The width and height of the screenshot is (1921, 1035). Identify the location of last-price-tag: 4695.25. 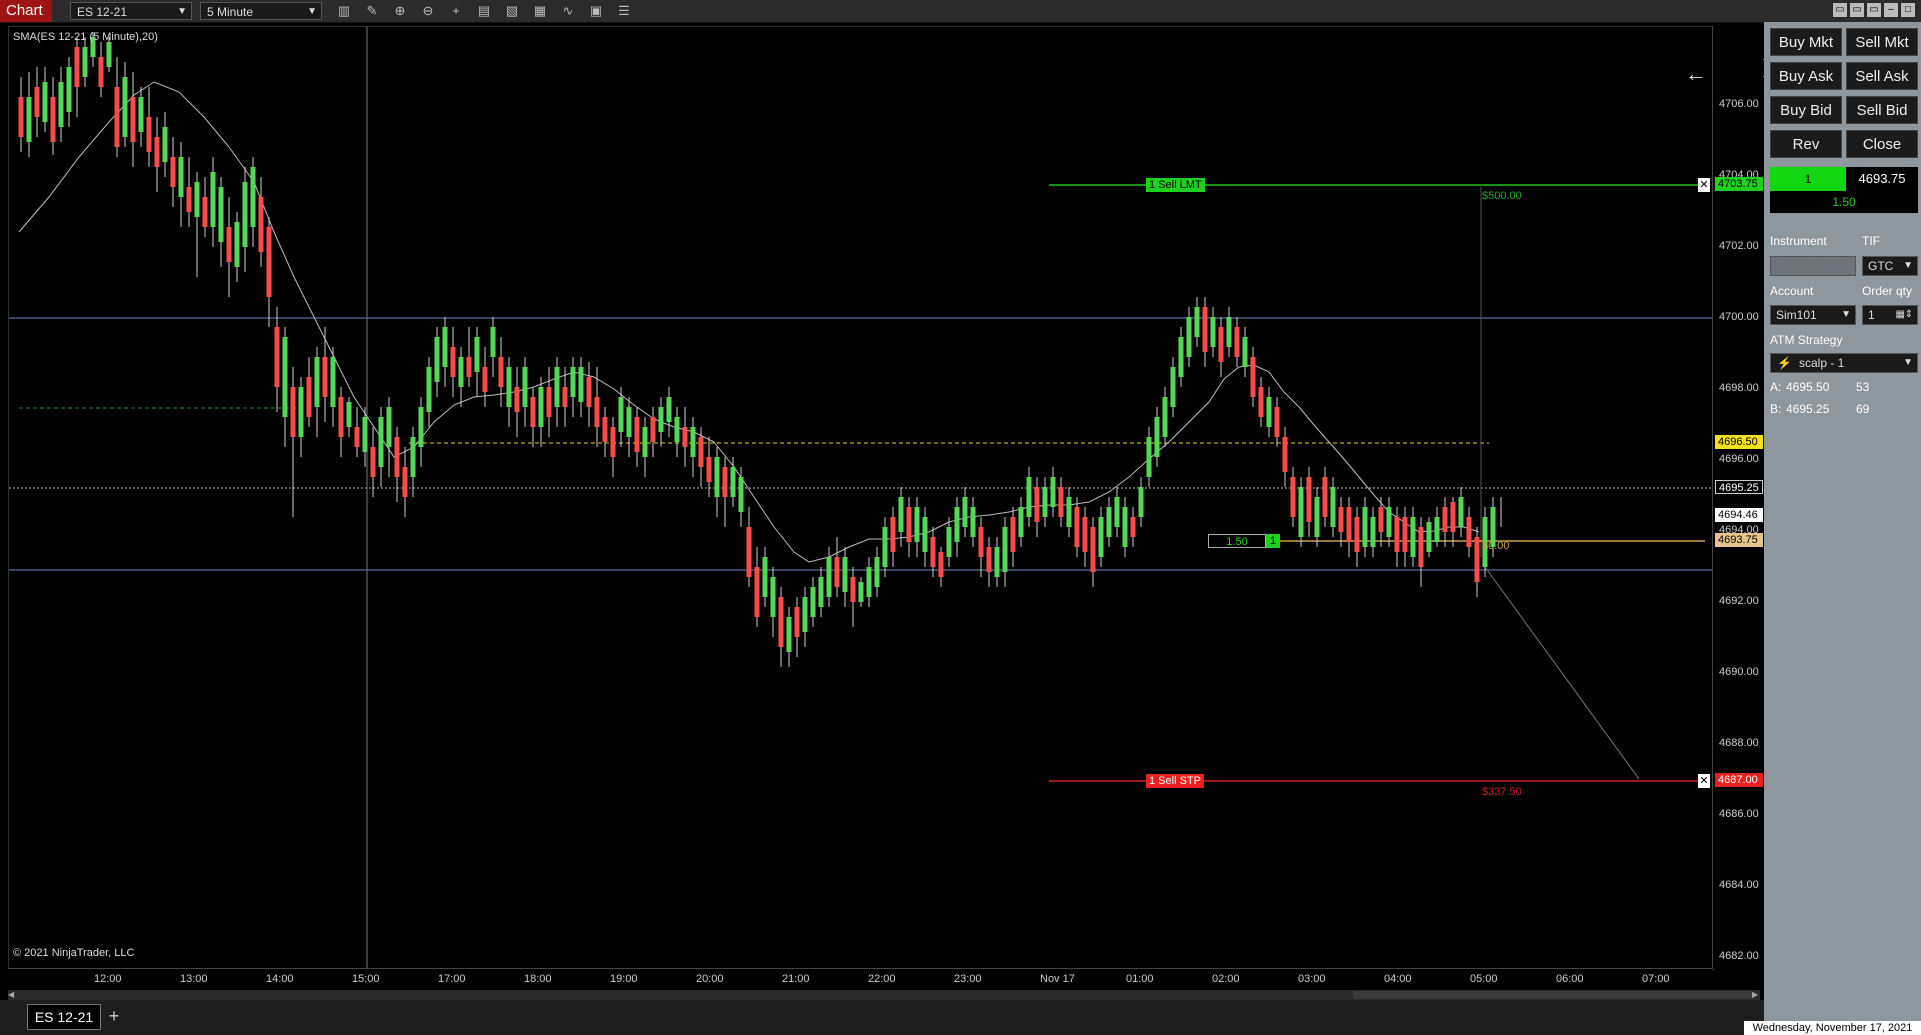
(1739, 487).